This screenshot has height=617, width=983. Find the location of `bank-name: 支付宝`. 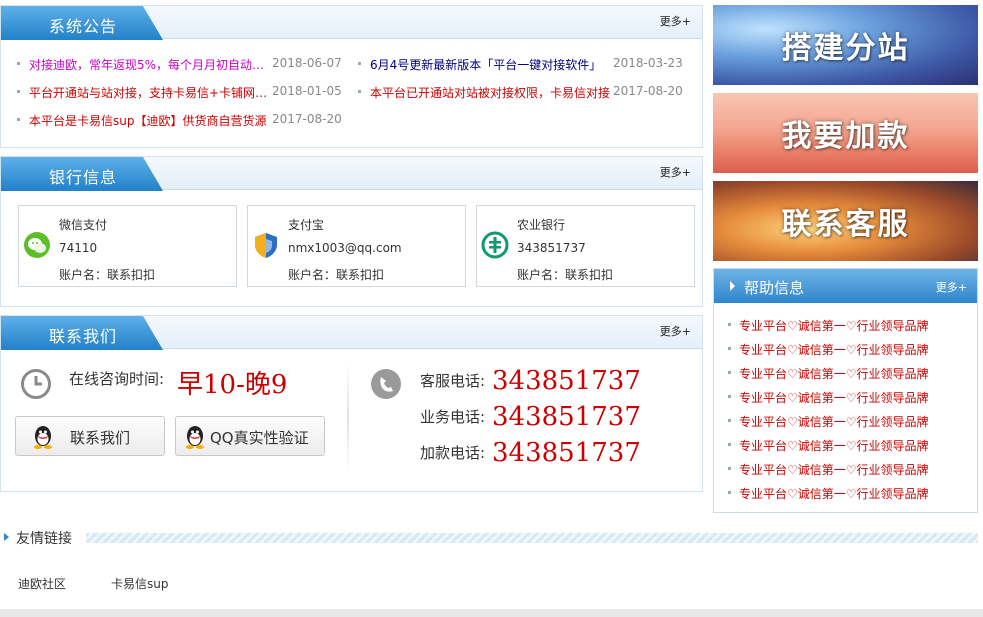

bank-name: 支付宝 is located at coordinates (306, 225).